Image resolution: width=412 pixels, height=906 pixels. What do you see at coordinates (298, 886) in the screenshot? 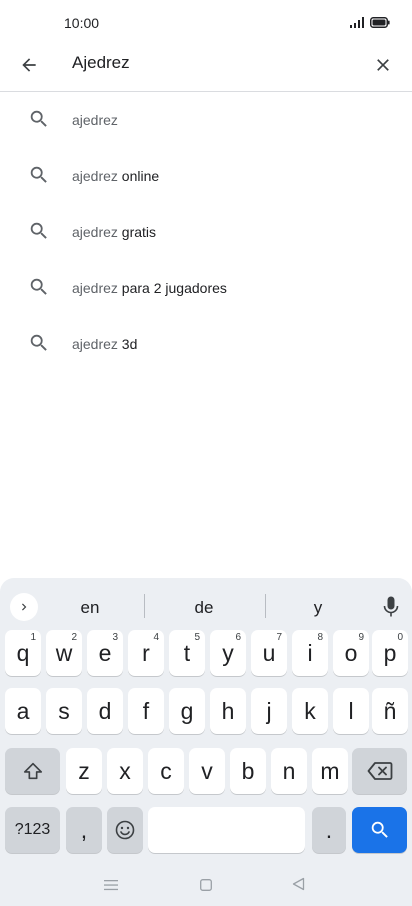
I see `back-triangle-icon` at bounding box center [298, 886].